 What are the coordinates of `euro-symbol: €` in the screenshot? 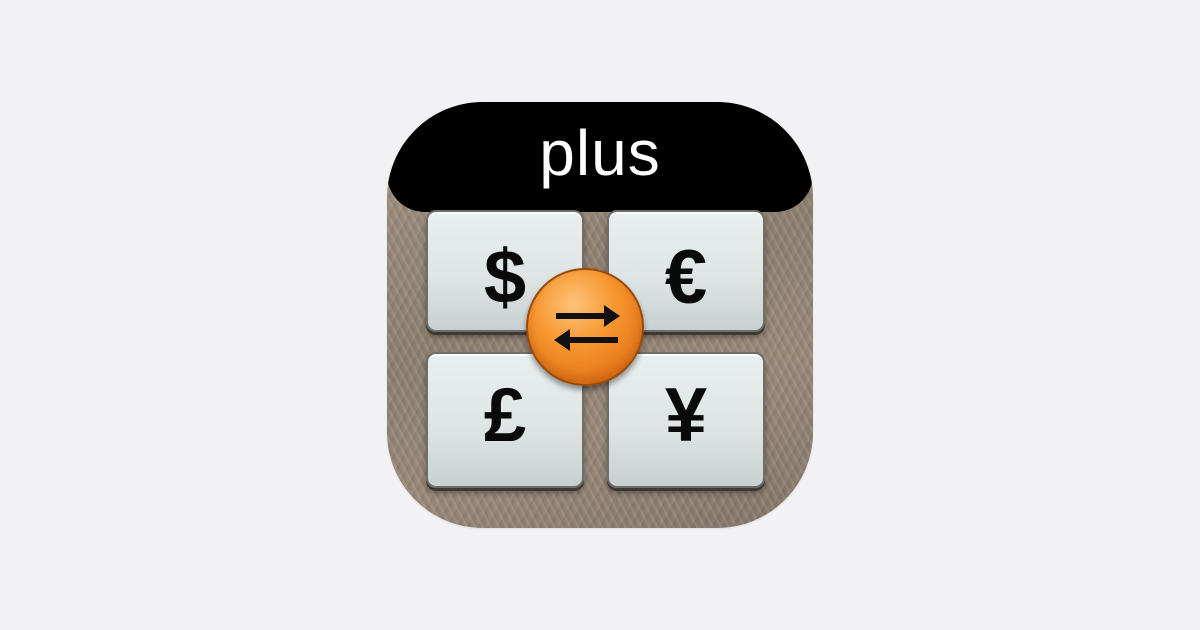 It's located at (686, 277).